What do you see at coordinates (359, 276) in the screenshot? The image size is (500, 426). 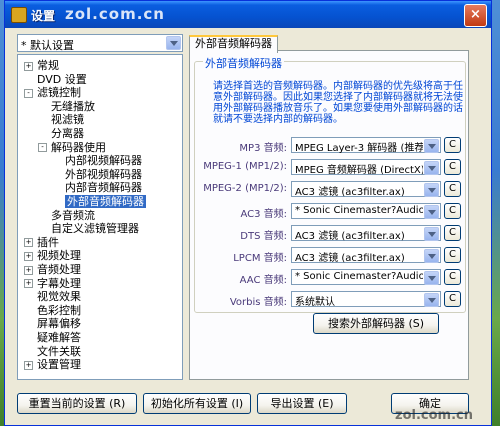 I see `decoder-select-value: * Sonic Cinemaster?Audio Deco` at bounding box center [359, 276].